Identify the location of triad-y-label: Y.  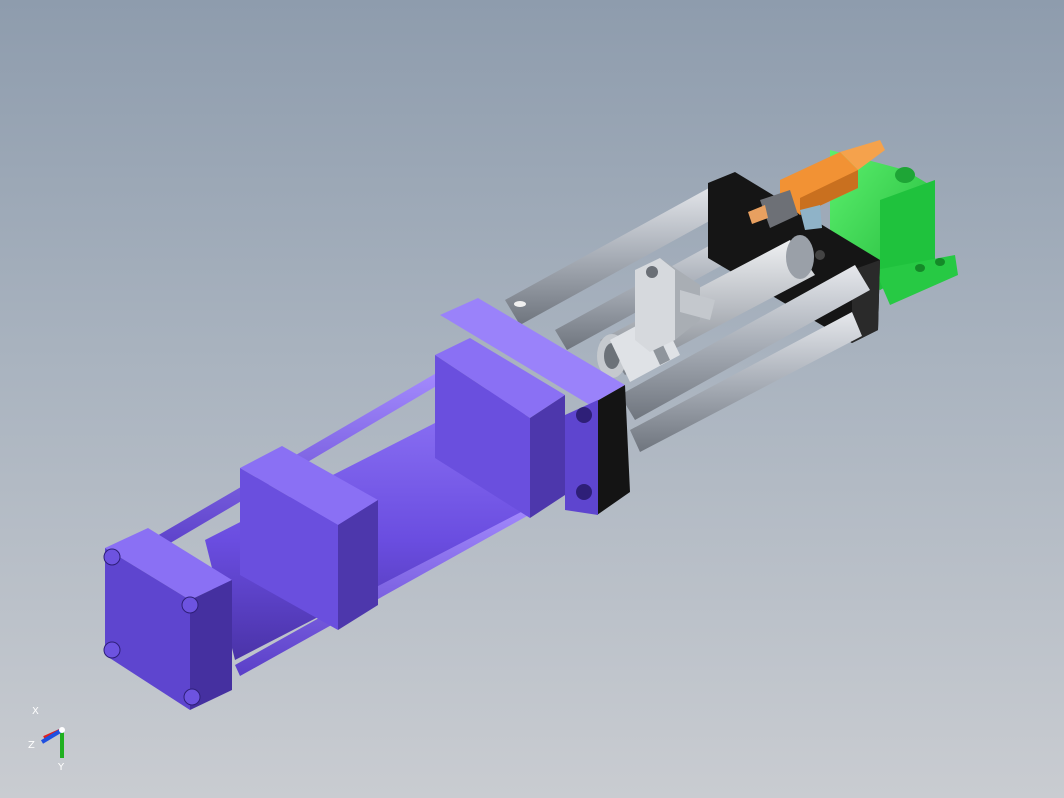
(61, 767).